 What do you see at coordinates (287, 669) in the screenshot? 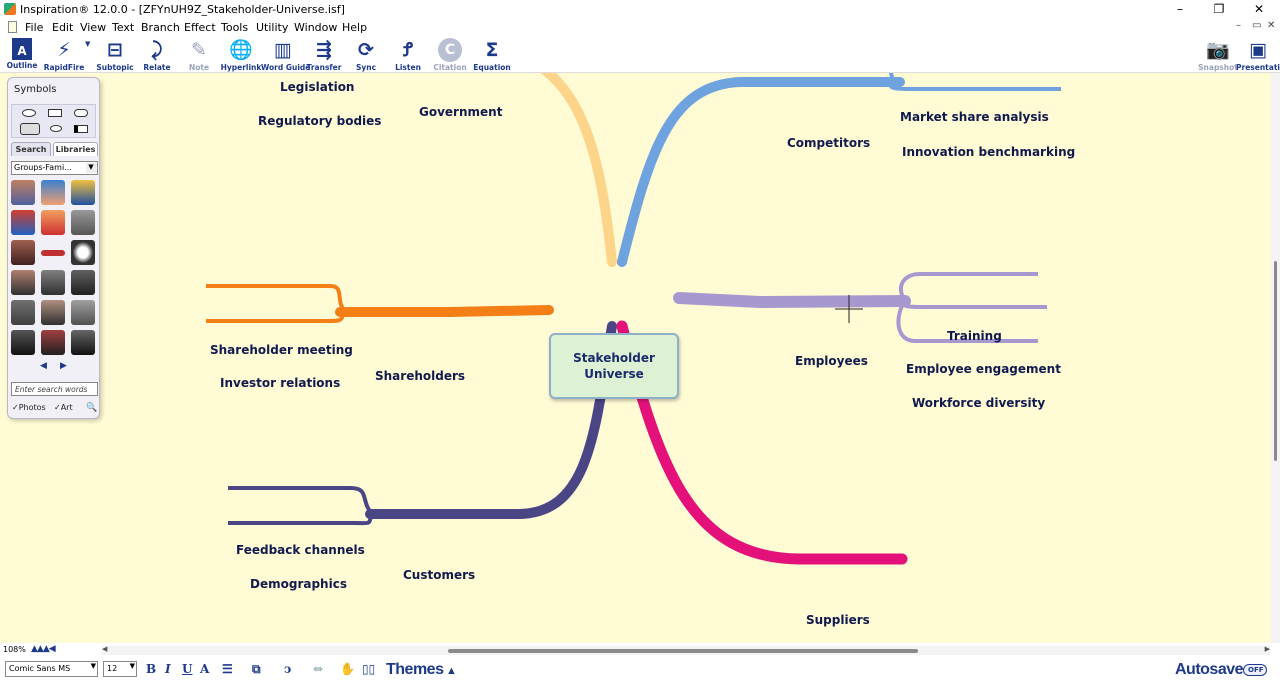
I see `link-style-icon: ↄ` at bounding box center [287, 669].